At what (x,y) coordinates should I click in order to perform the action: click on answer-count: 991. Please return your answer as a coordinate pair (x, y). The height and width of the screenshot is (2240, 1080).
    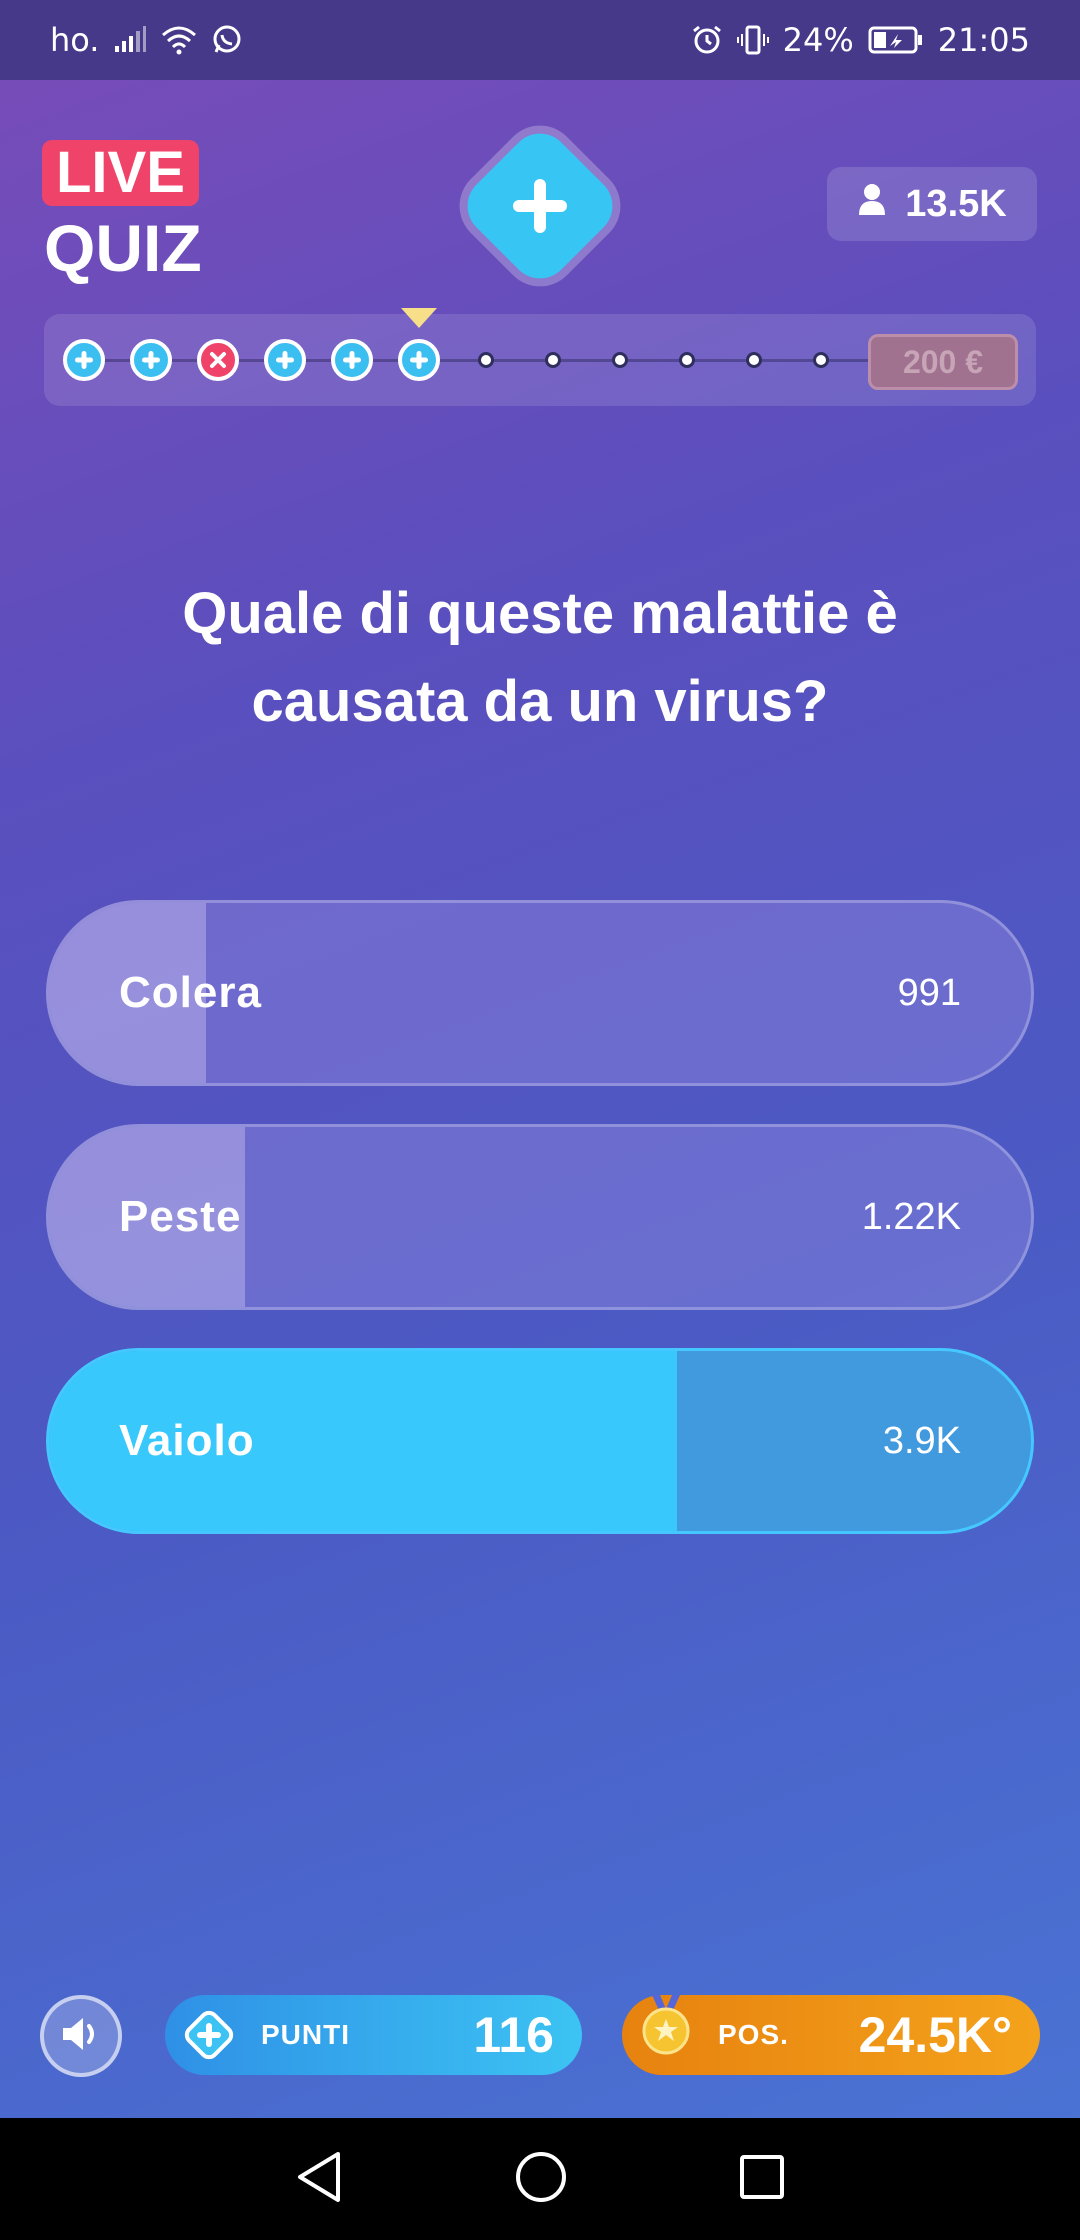
    Looking at the image, I should click on (929, 992).